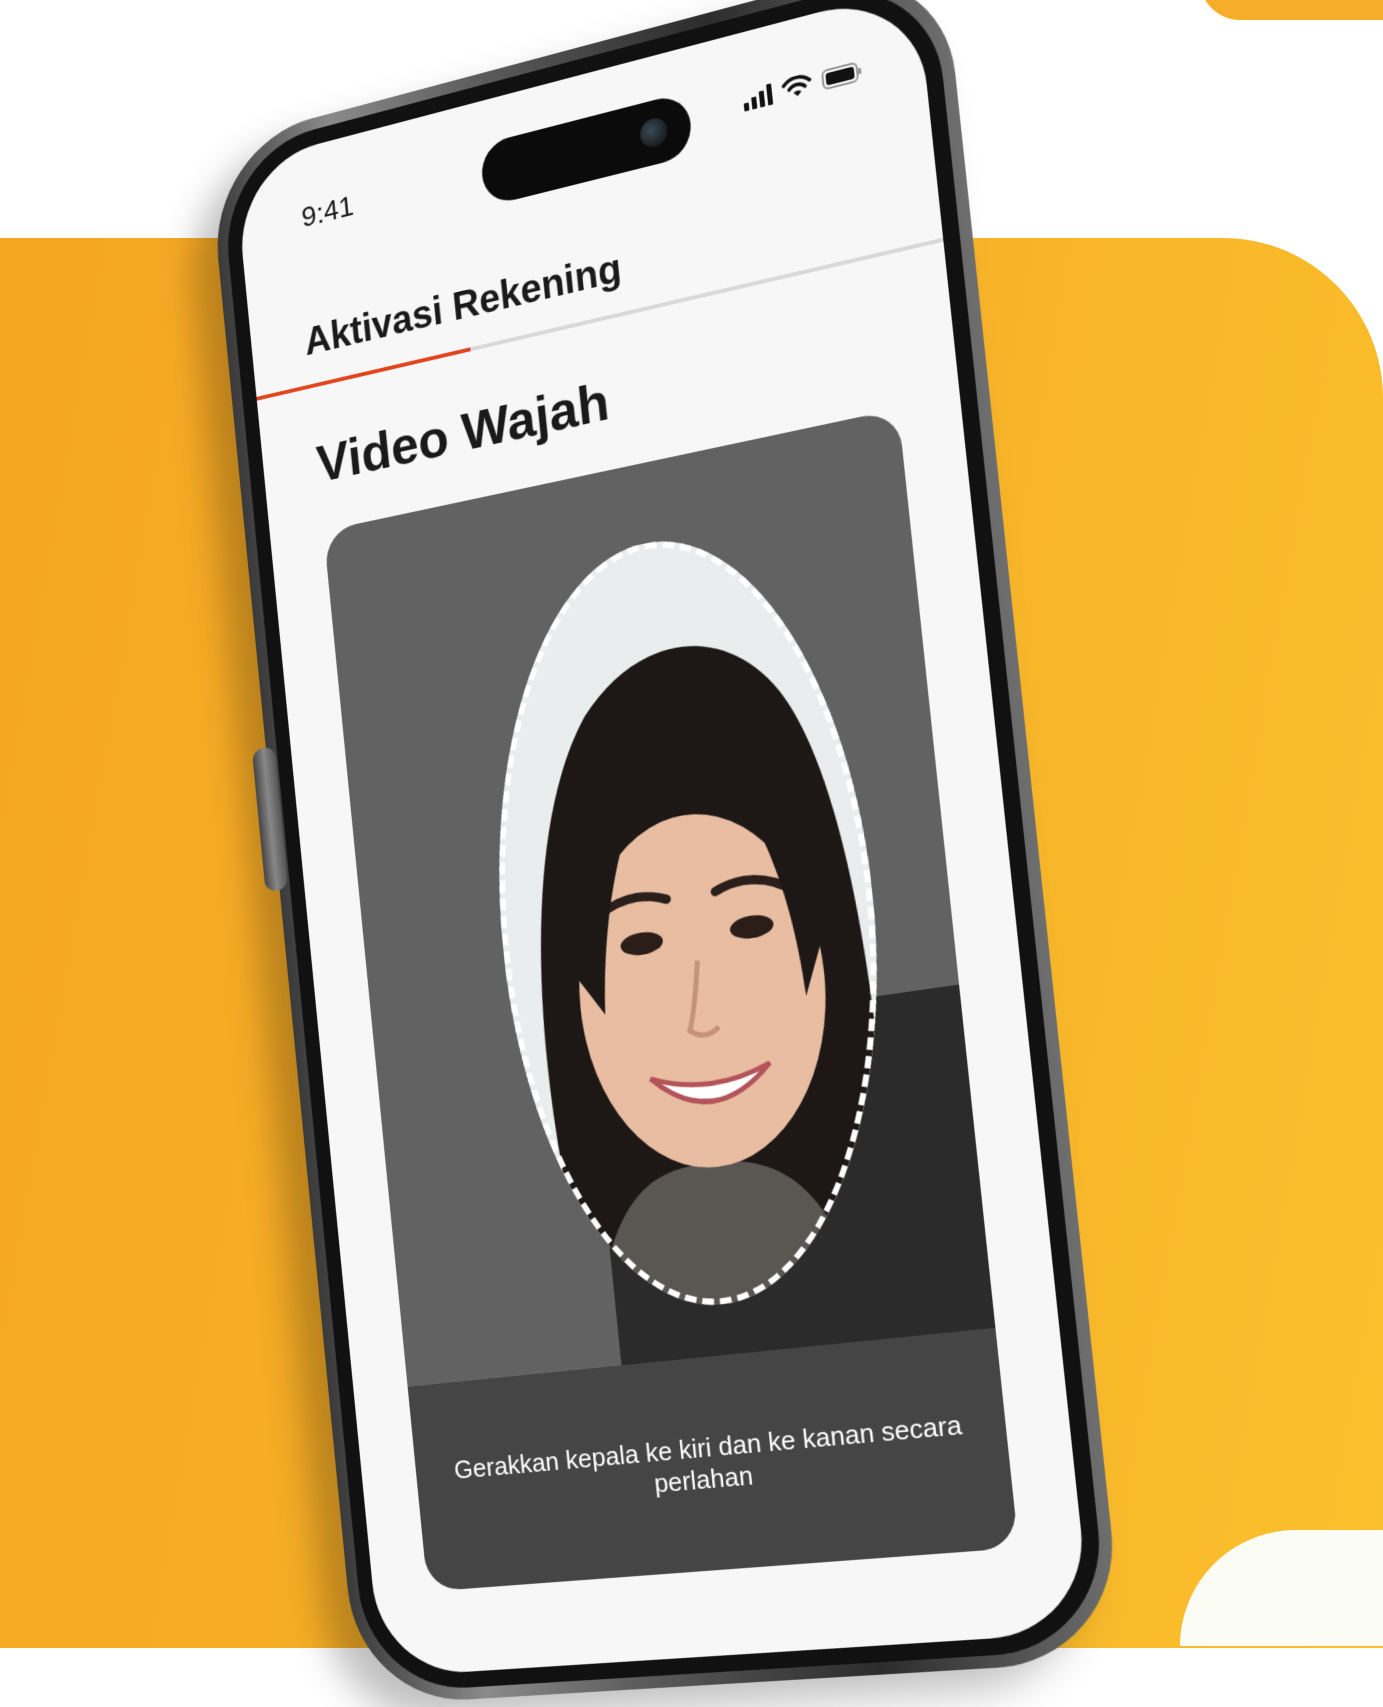 The width and height of the screenshot is (1383, 1707). I want to click on section-title: Video Wajah, so click(463, 432).